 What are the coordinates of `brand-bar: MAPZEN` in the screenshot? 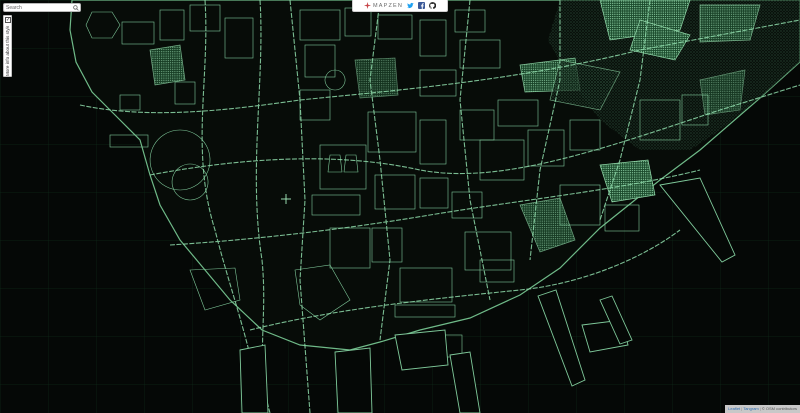 It's located at (400, 6).